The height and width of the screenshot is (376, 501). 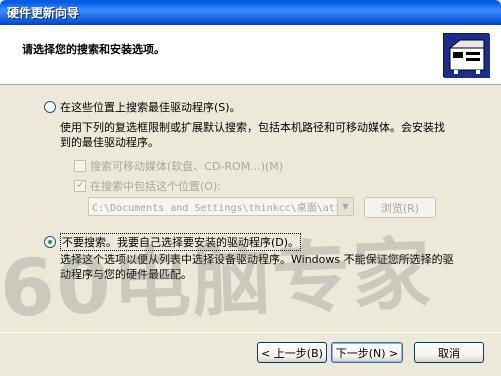 I want to click on checkbox-removable-media: 搜索可移动媒体(软盘、CD-ROM...)(M), so click(x=178, y=166).